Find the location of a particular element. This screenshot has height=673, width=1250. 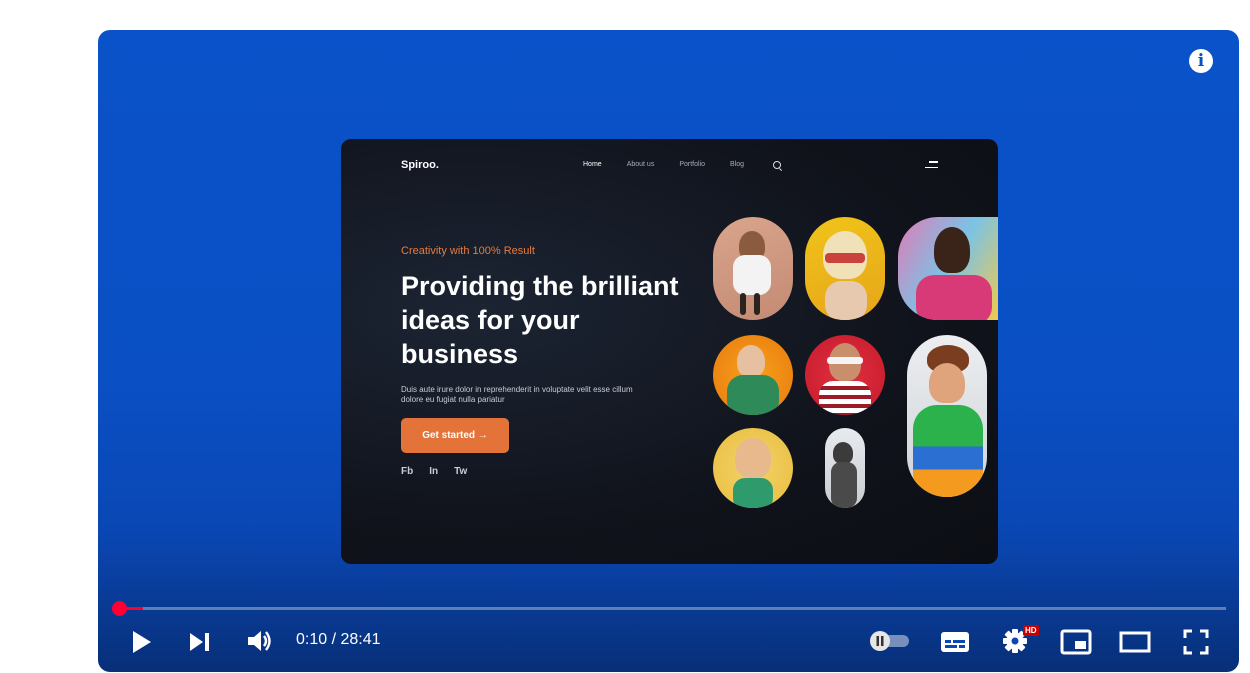

fullscreen-icon is located at coordinates (1196, 642).